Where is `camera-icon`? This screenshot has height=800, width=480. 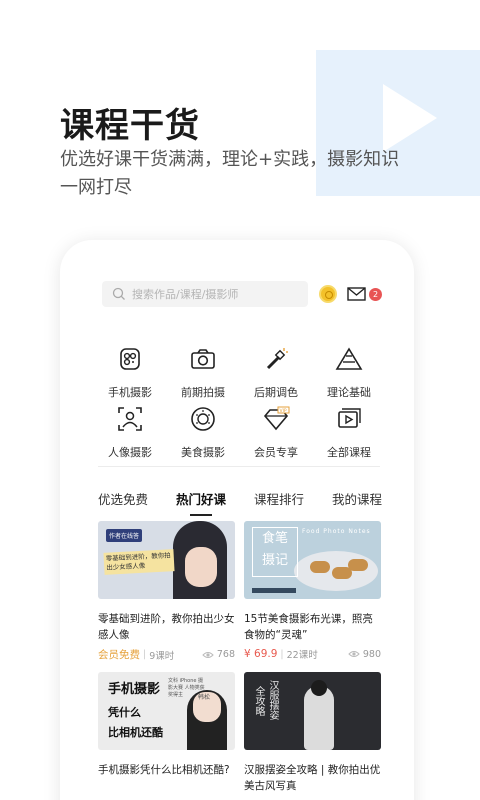
camera-icon is located at coordinates (203, 359).